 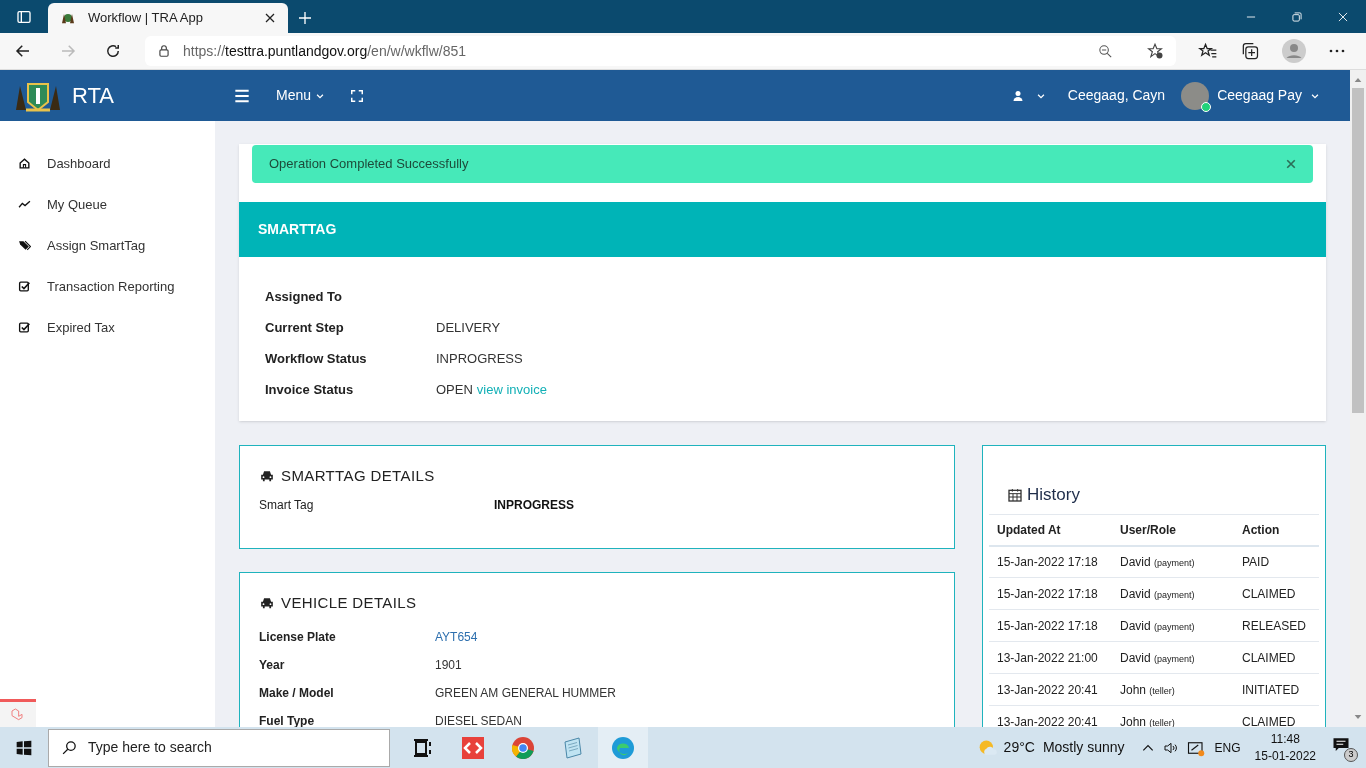 I want to click on tags-icon, so click(x=24, y=245).